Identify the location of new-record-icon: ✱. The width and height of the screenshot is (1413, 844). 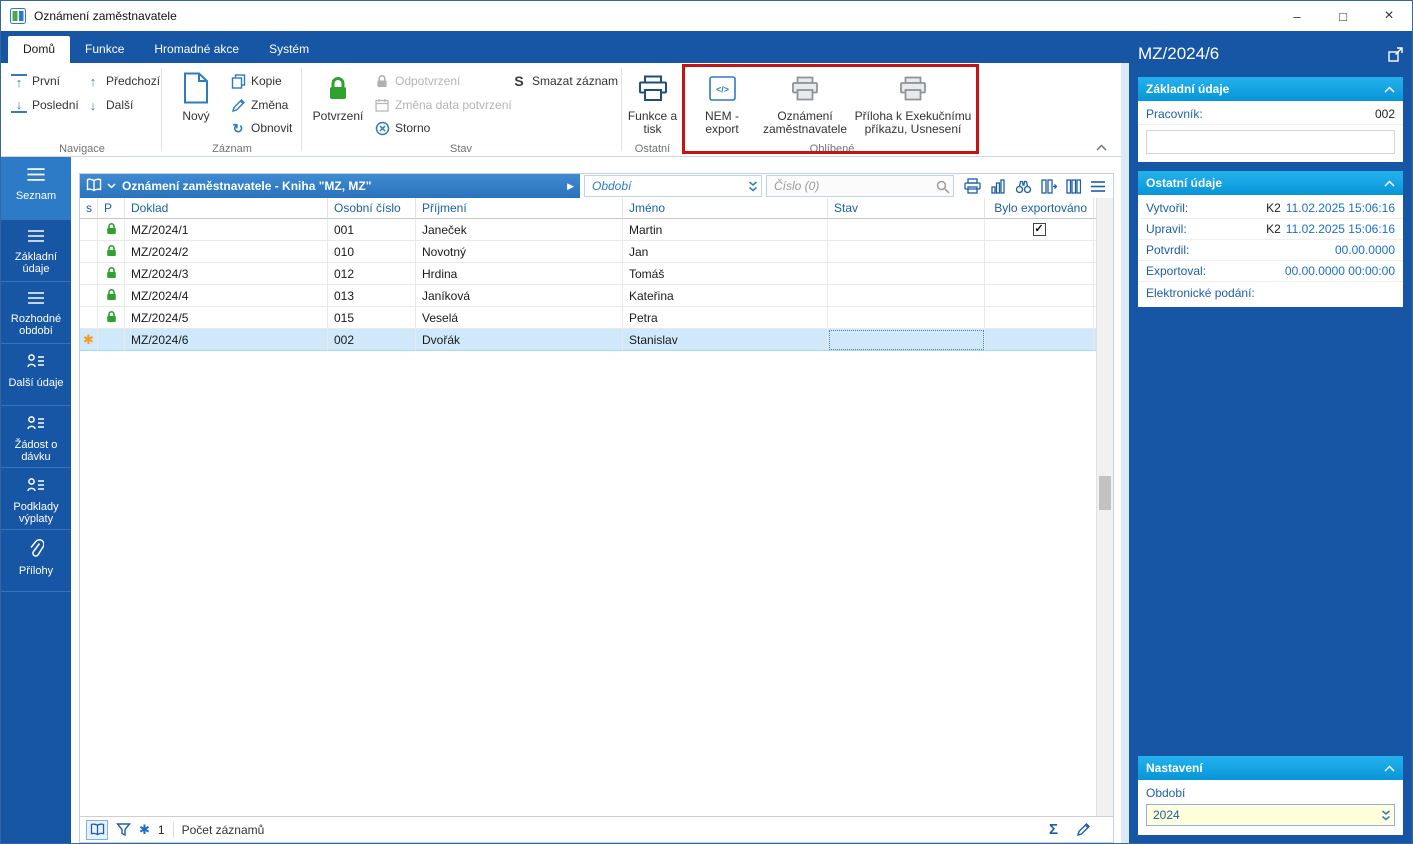
(88, 339).